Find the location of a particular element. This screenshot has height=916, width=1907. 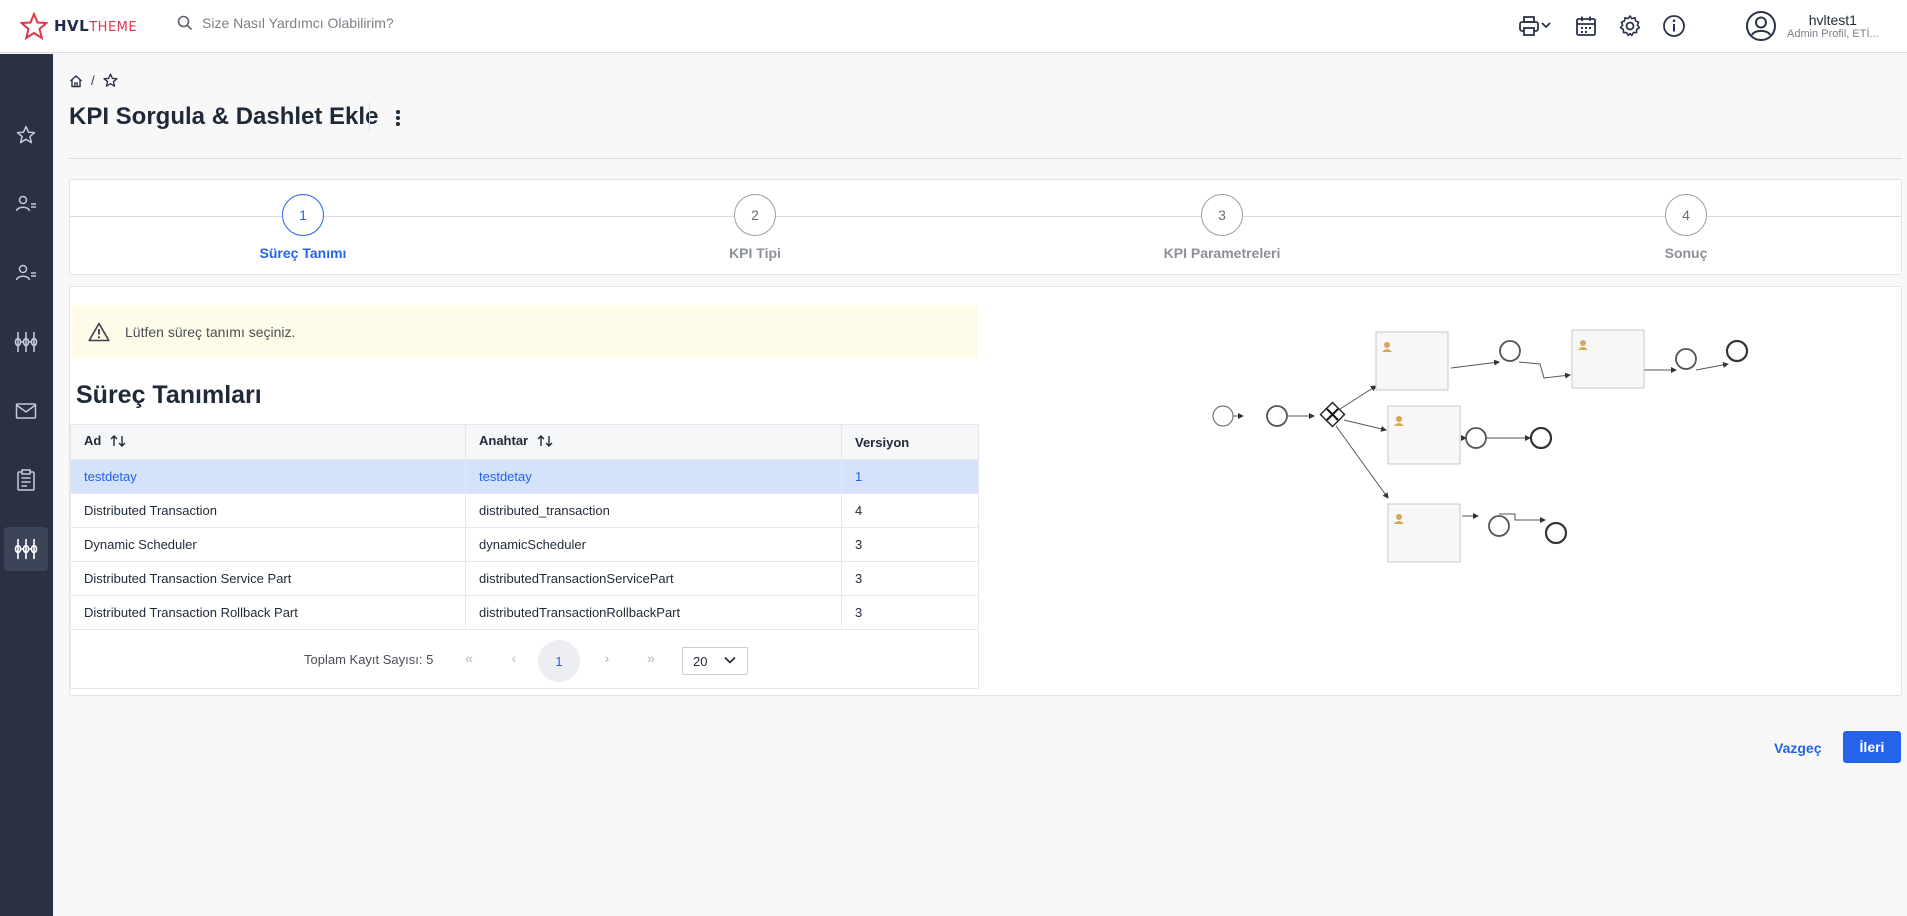

total-count: Toplam Kayıt Sayısı: 5 is located at coordinates (369, 659).